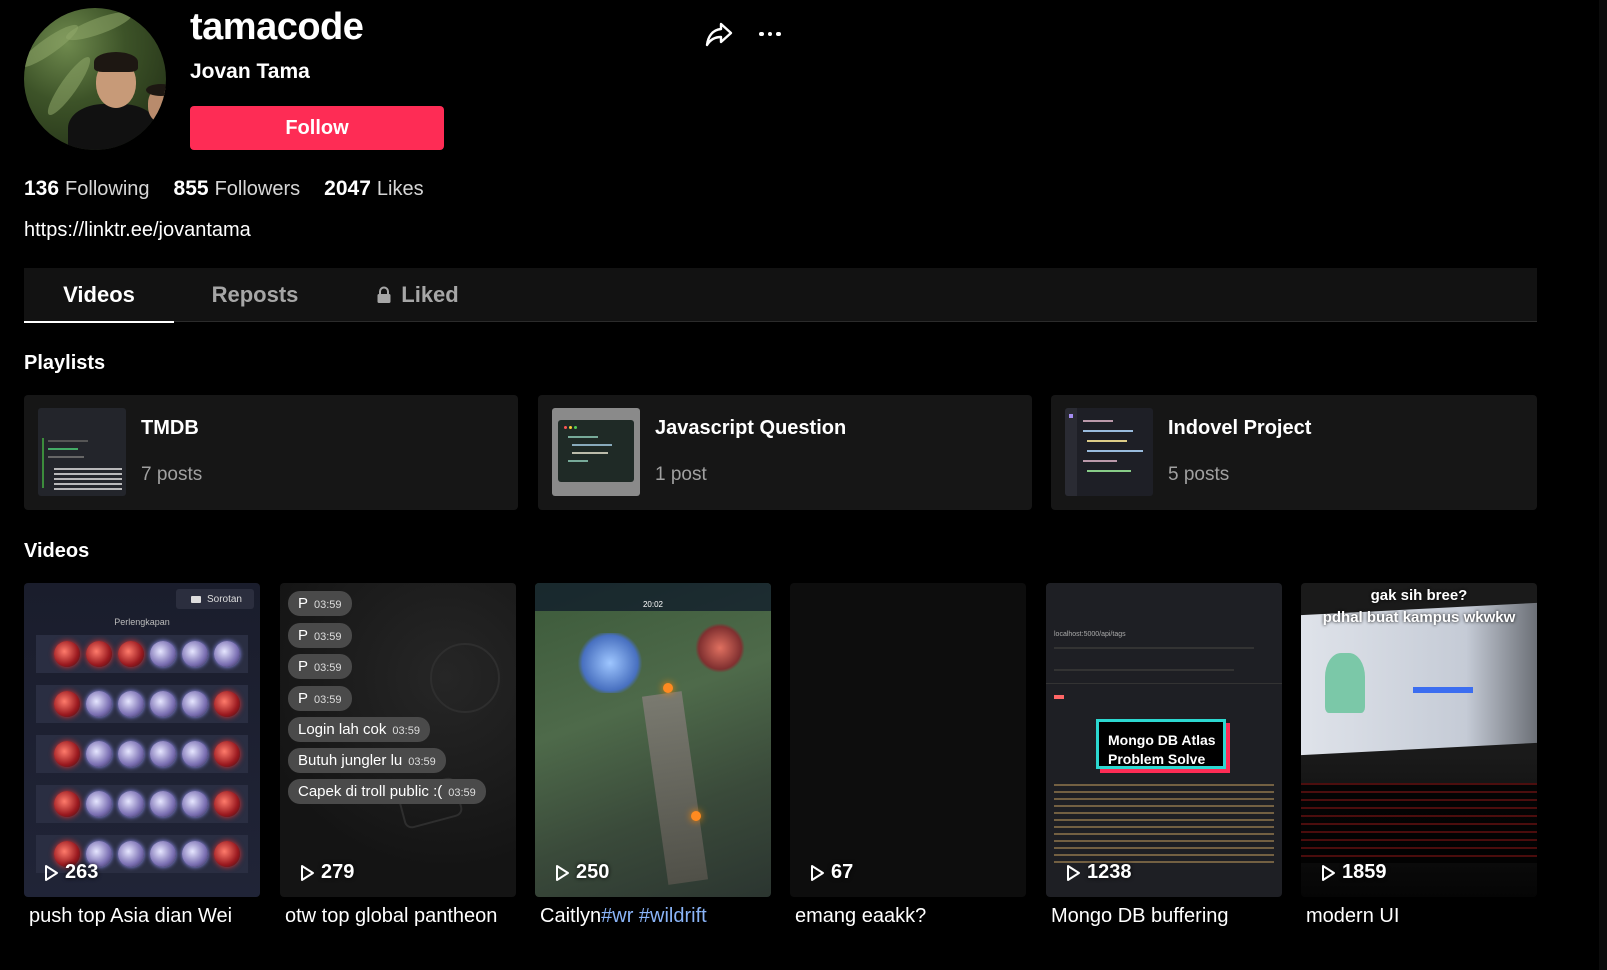  I want to click on thumb-heading: Perlengkapan, so click(142, 622).